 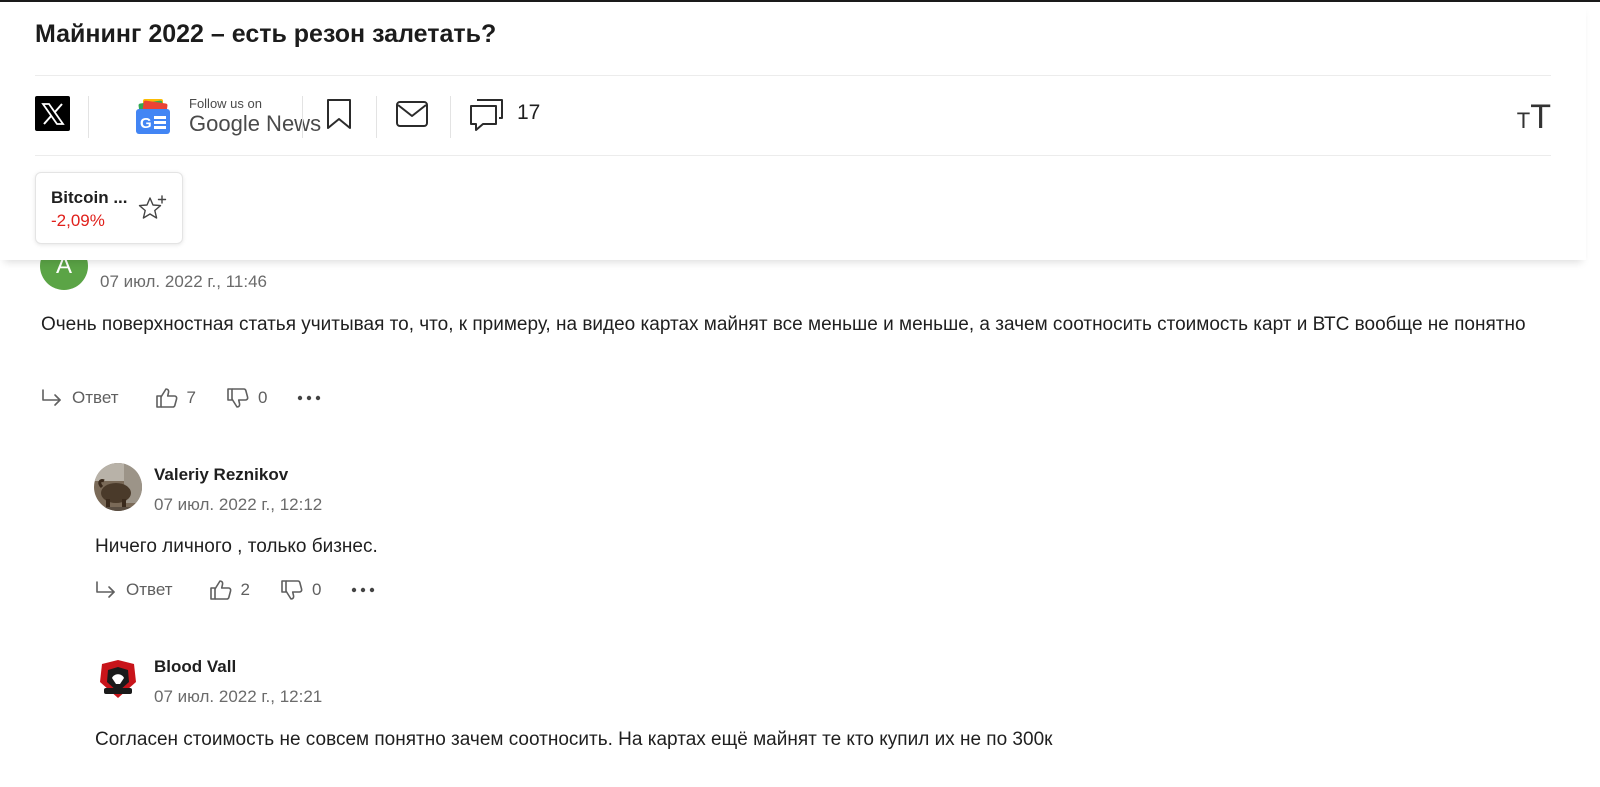 What do you see at coordinates (153, 116) in the screenshot?
I see `google-news-icon: G` at bounding box center [153, 116].